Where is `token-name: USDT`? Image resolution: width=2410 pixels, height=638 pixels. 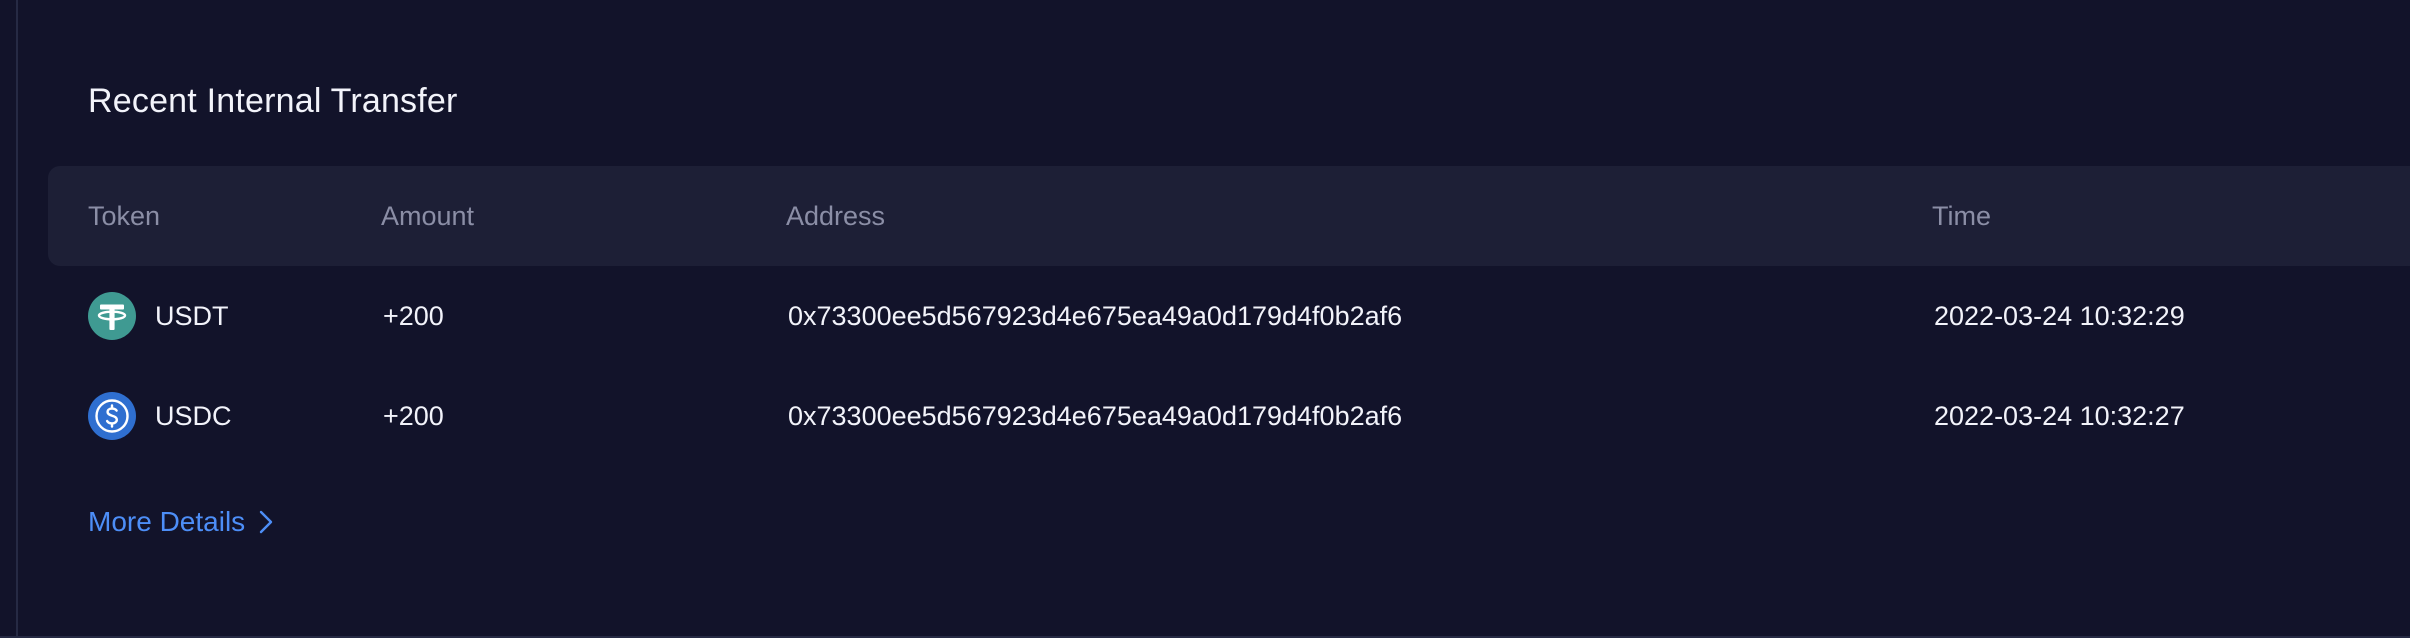
token-name: USDT is located at coordinates (192, 316).